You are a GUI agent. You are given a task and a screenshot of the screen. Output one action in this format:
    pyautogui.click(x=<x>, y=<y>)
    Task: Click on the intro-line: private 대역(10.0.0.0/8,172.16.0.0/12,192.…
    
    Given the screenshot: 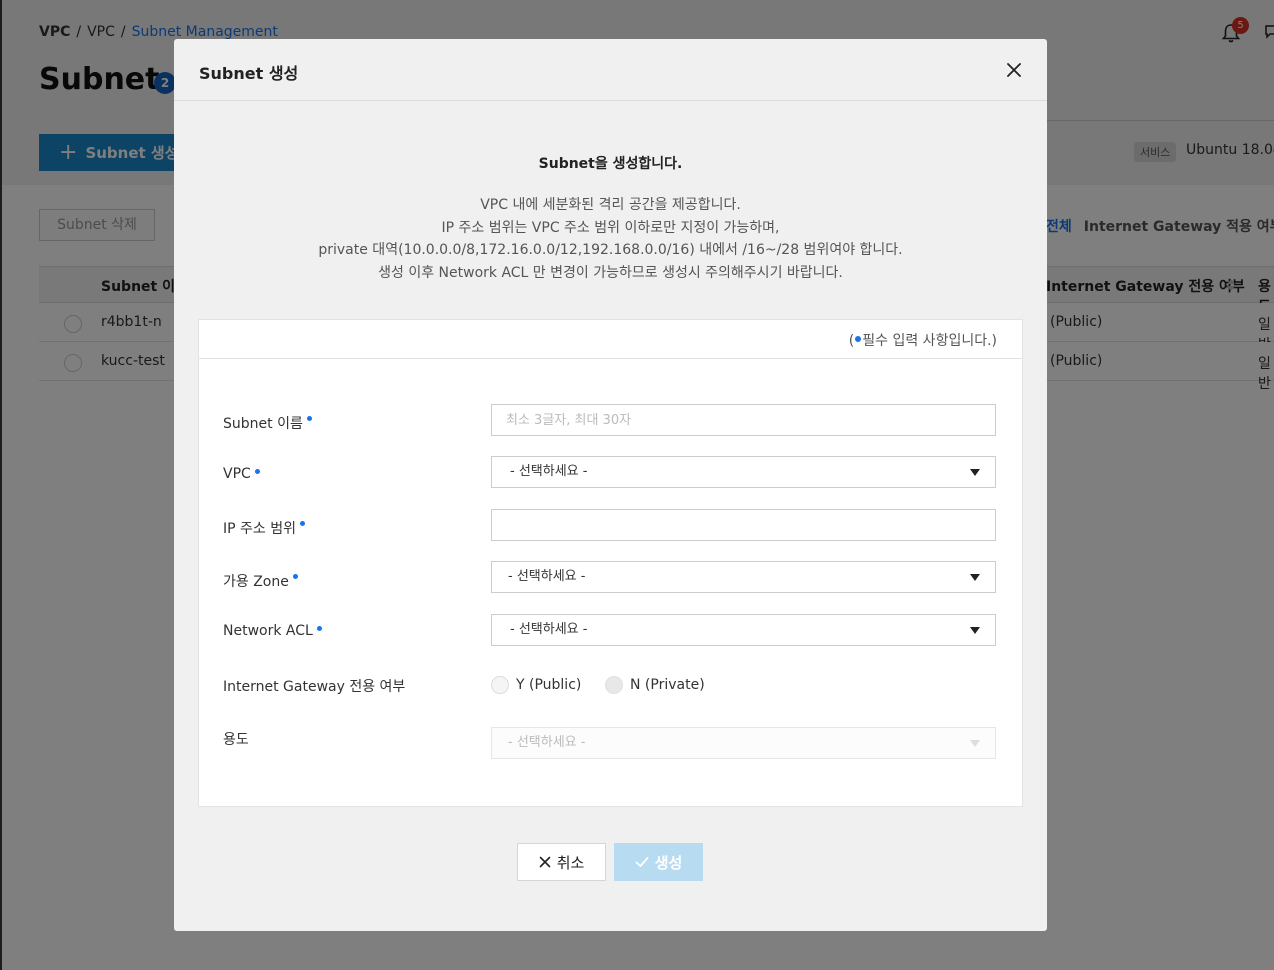 What is the action you would take?
    pyautogui.click(x=610, y=250)
    